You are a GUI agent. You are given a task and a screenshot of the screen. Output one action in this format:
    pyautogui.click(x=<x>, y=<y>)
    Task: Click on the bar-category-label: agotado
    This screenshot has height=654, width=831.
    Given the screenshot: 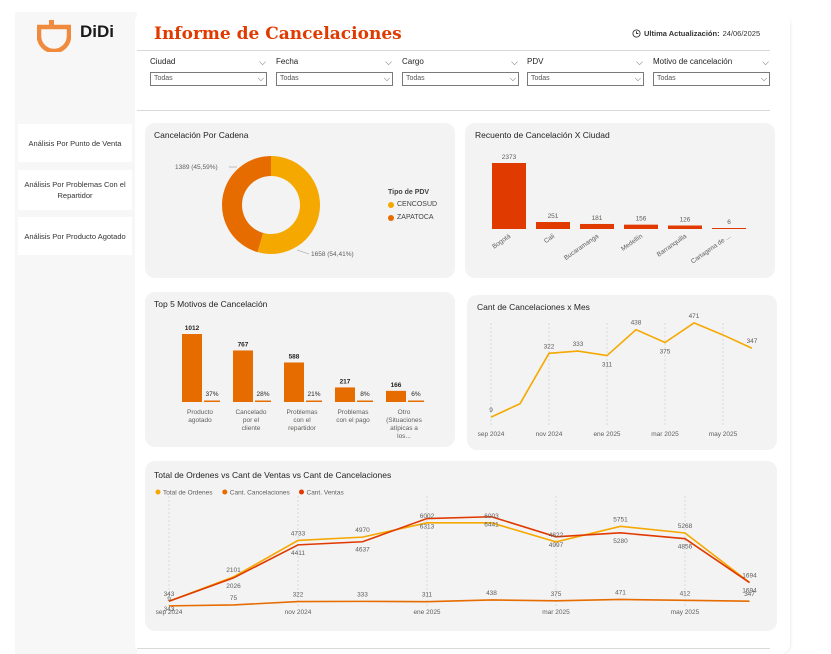 What is the action you would take?
    pyautogui.click(x=200, y=420)
    